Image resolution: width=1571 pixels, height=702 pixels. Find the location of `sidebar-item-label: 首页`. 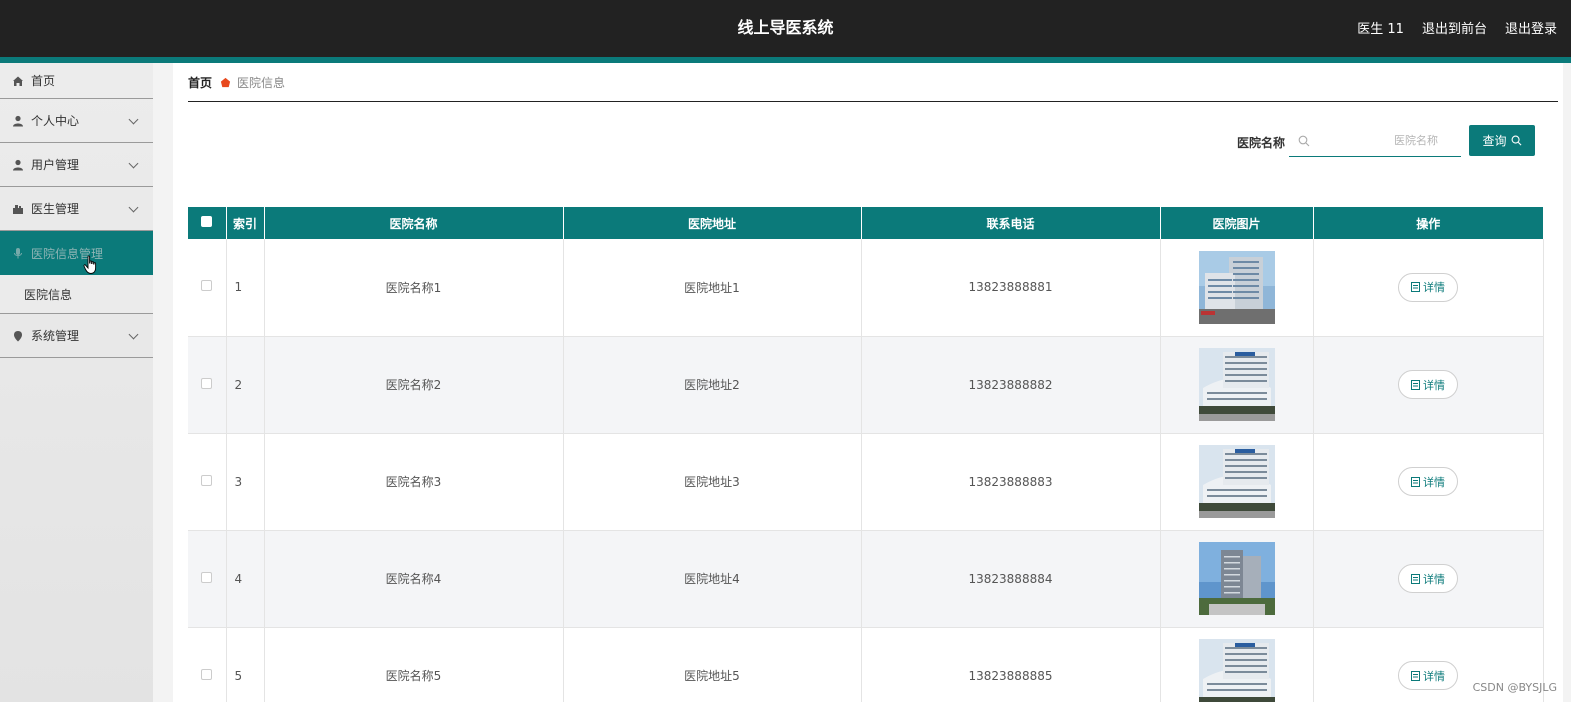

sidebar-item-label: 首页 is located at coordinates (43, 81).